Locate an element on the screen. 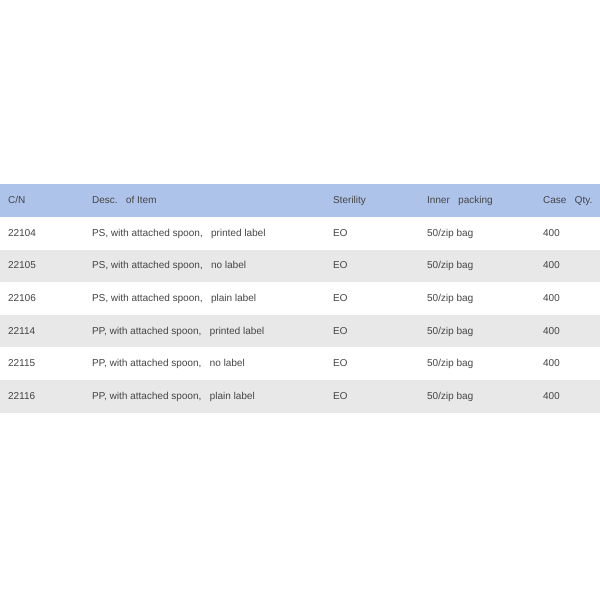 This screenshot has width=600, height=600. table-cell: PS, with attached spoon, no label is located at coordinates (169, 266).